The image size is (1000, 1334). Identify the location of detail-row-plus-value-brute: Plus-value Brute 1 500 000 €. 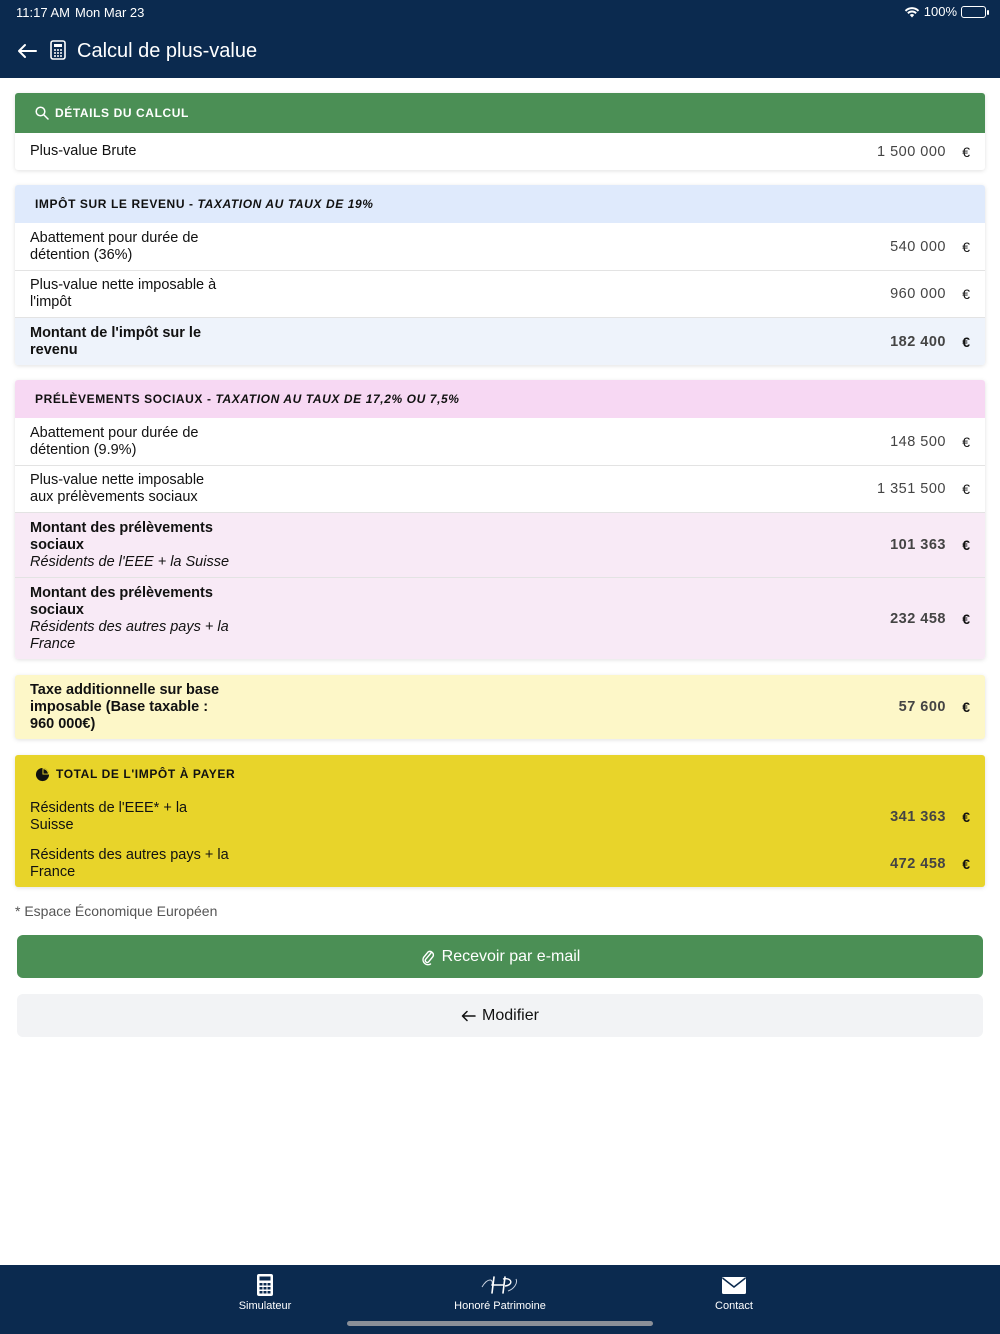
(500, 151).